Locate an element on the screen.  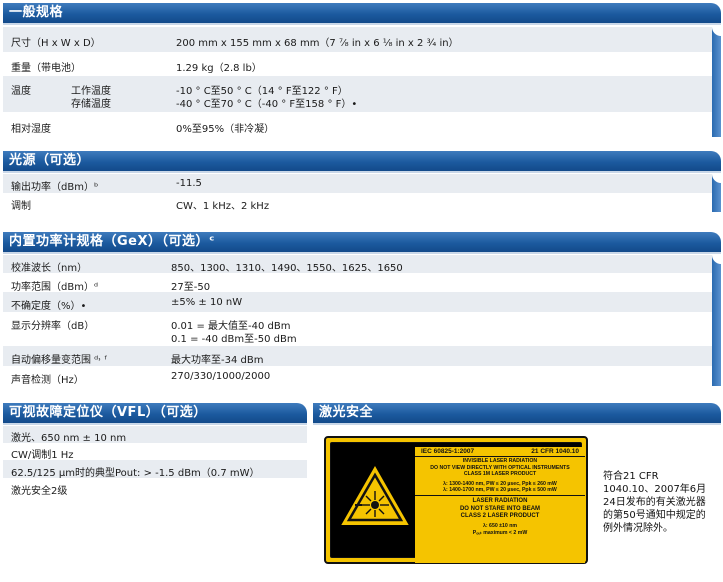
list-item: CW/调制1 Hz is located at coordinates (155, 452).